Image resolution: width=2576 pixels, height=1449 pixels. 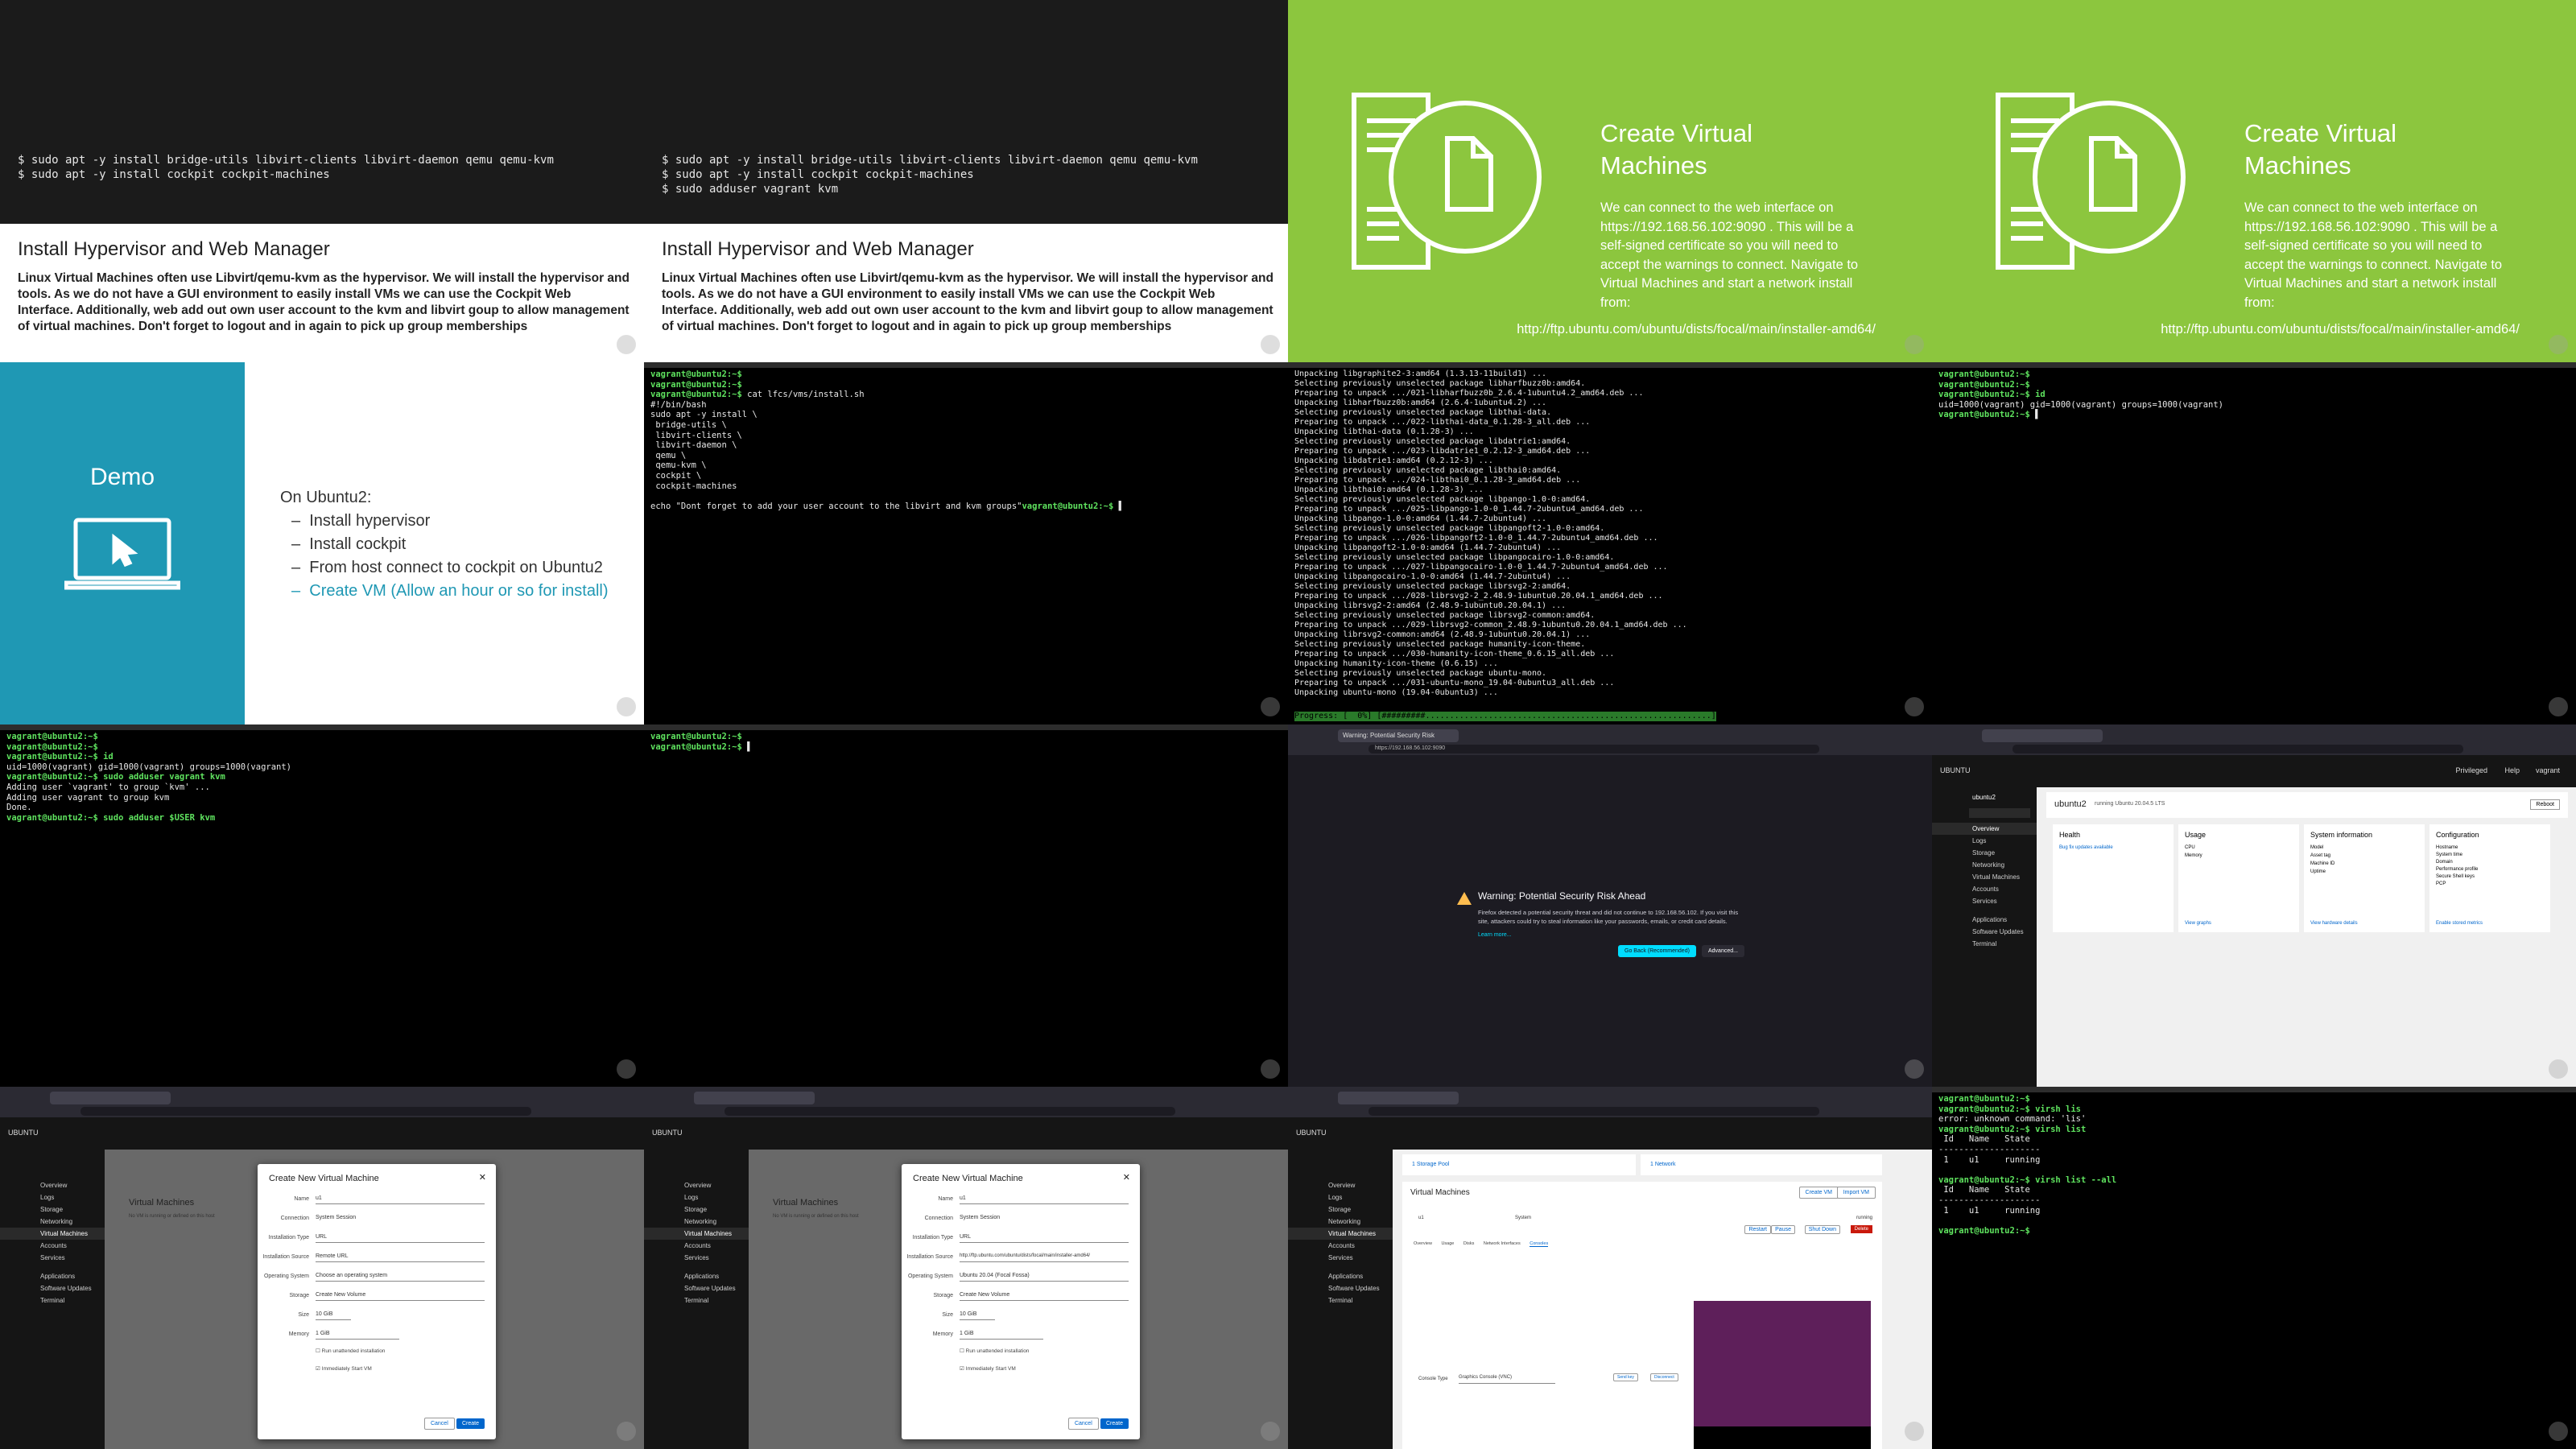 I want to click on import-vm-button: Import VM, so click(x=1856, y=1193).